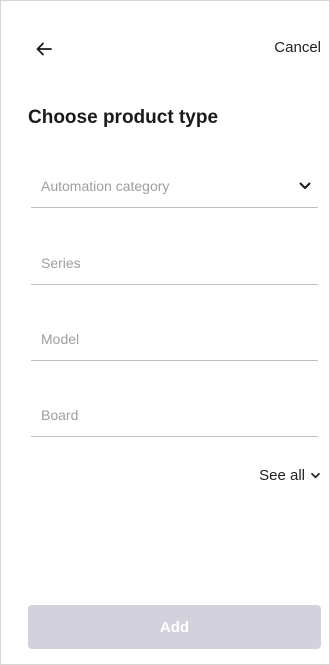  I want to click on back-button, so click(44, 49).